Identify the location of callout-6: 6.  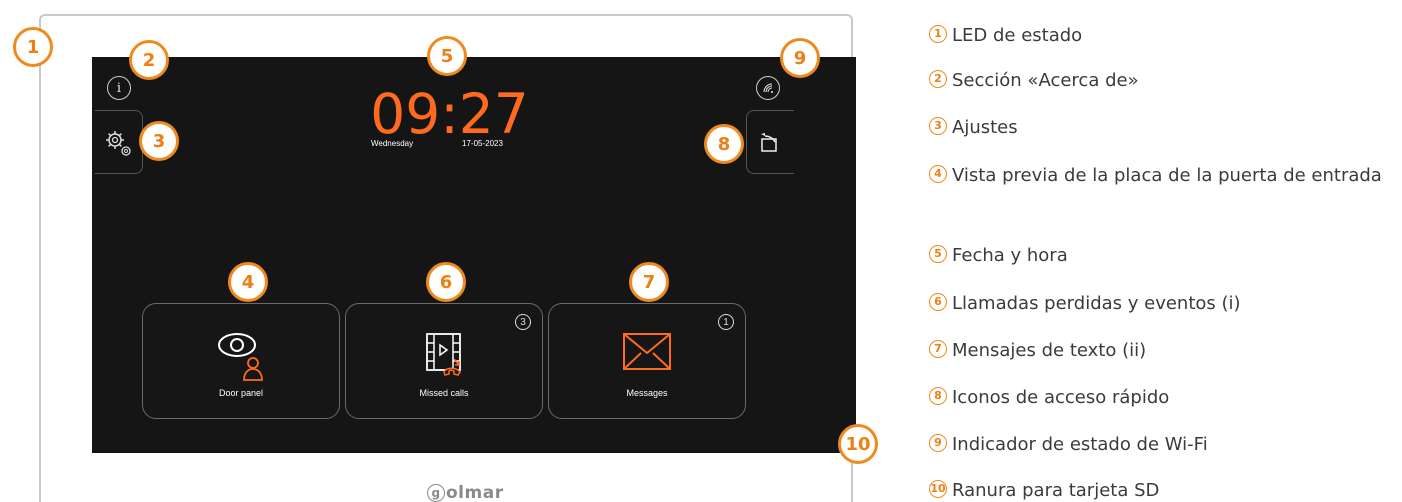
(446, 282).